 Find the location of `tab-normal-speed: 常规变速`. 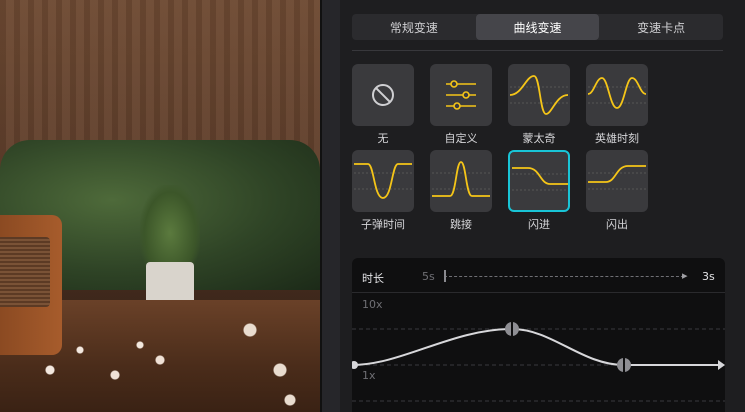

tab-normal-speed: 常规变速 is located at coordinates (414, 27).